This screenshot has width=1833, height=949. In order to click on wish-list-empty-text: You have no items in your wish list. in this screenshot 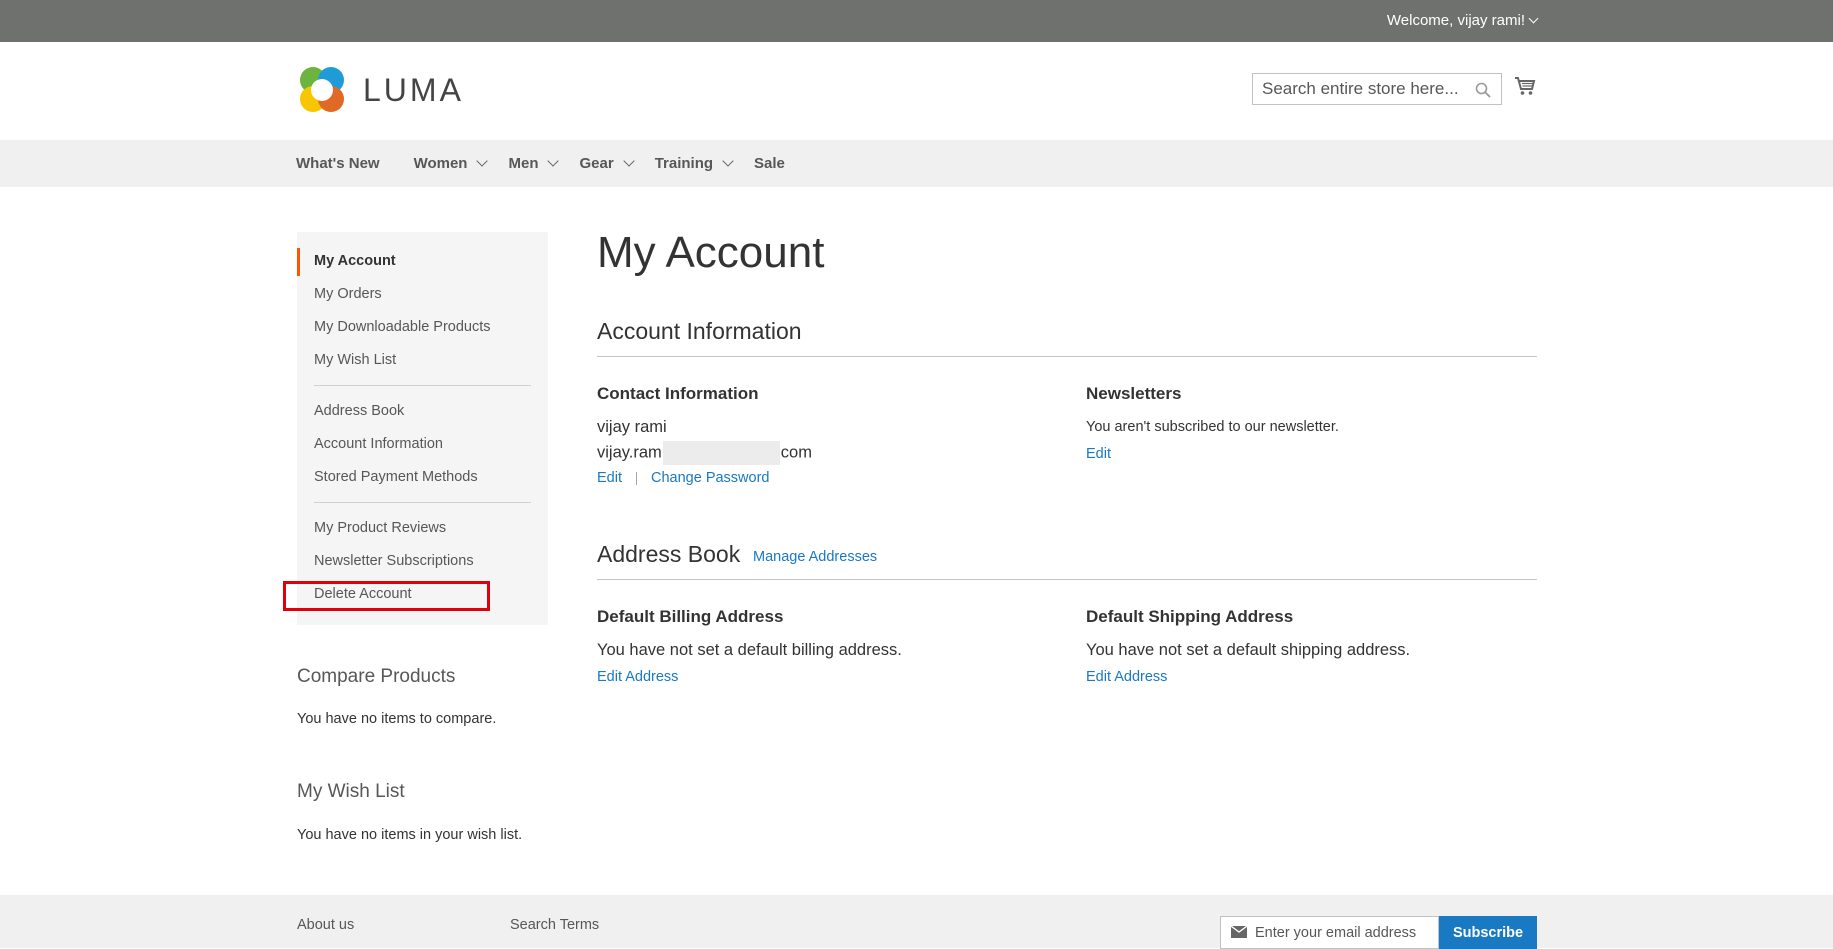, I will do `click(410, 835)`.